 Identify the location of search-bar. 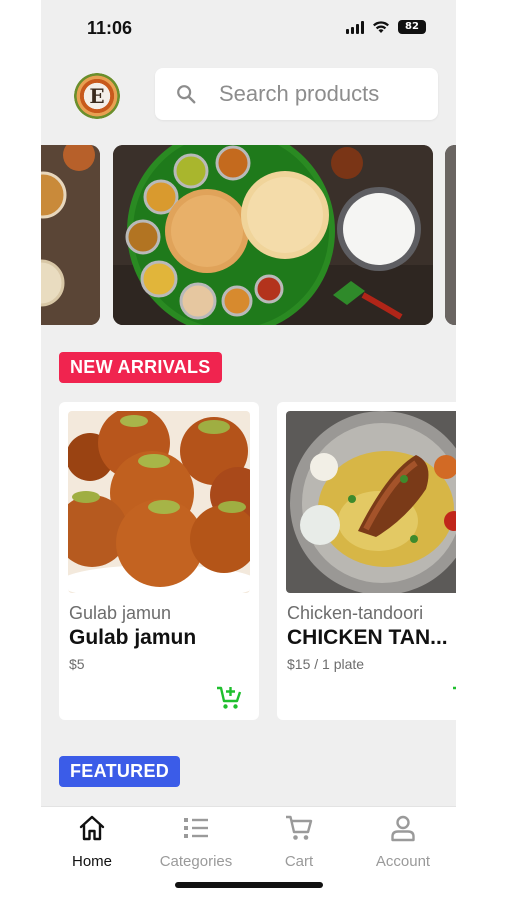
(296, 94).